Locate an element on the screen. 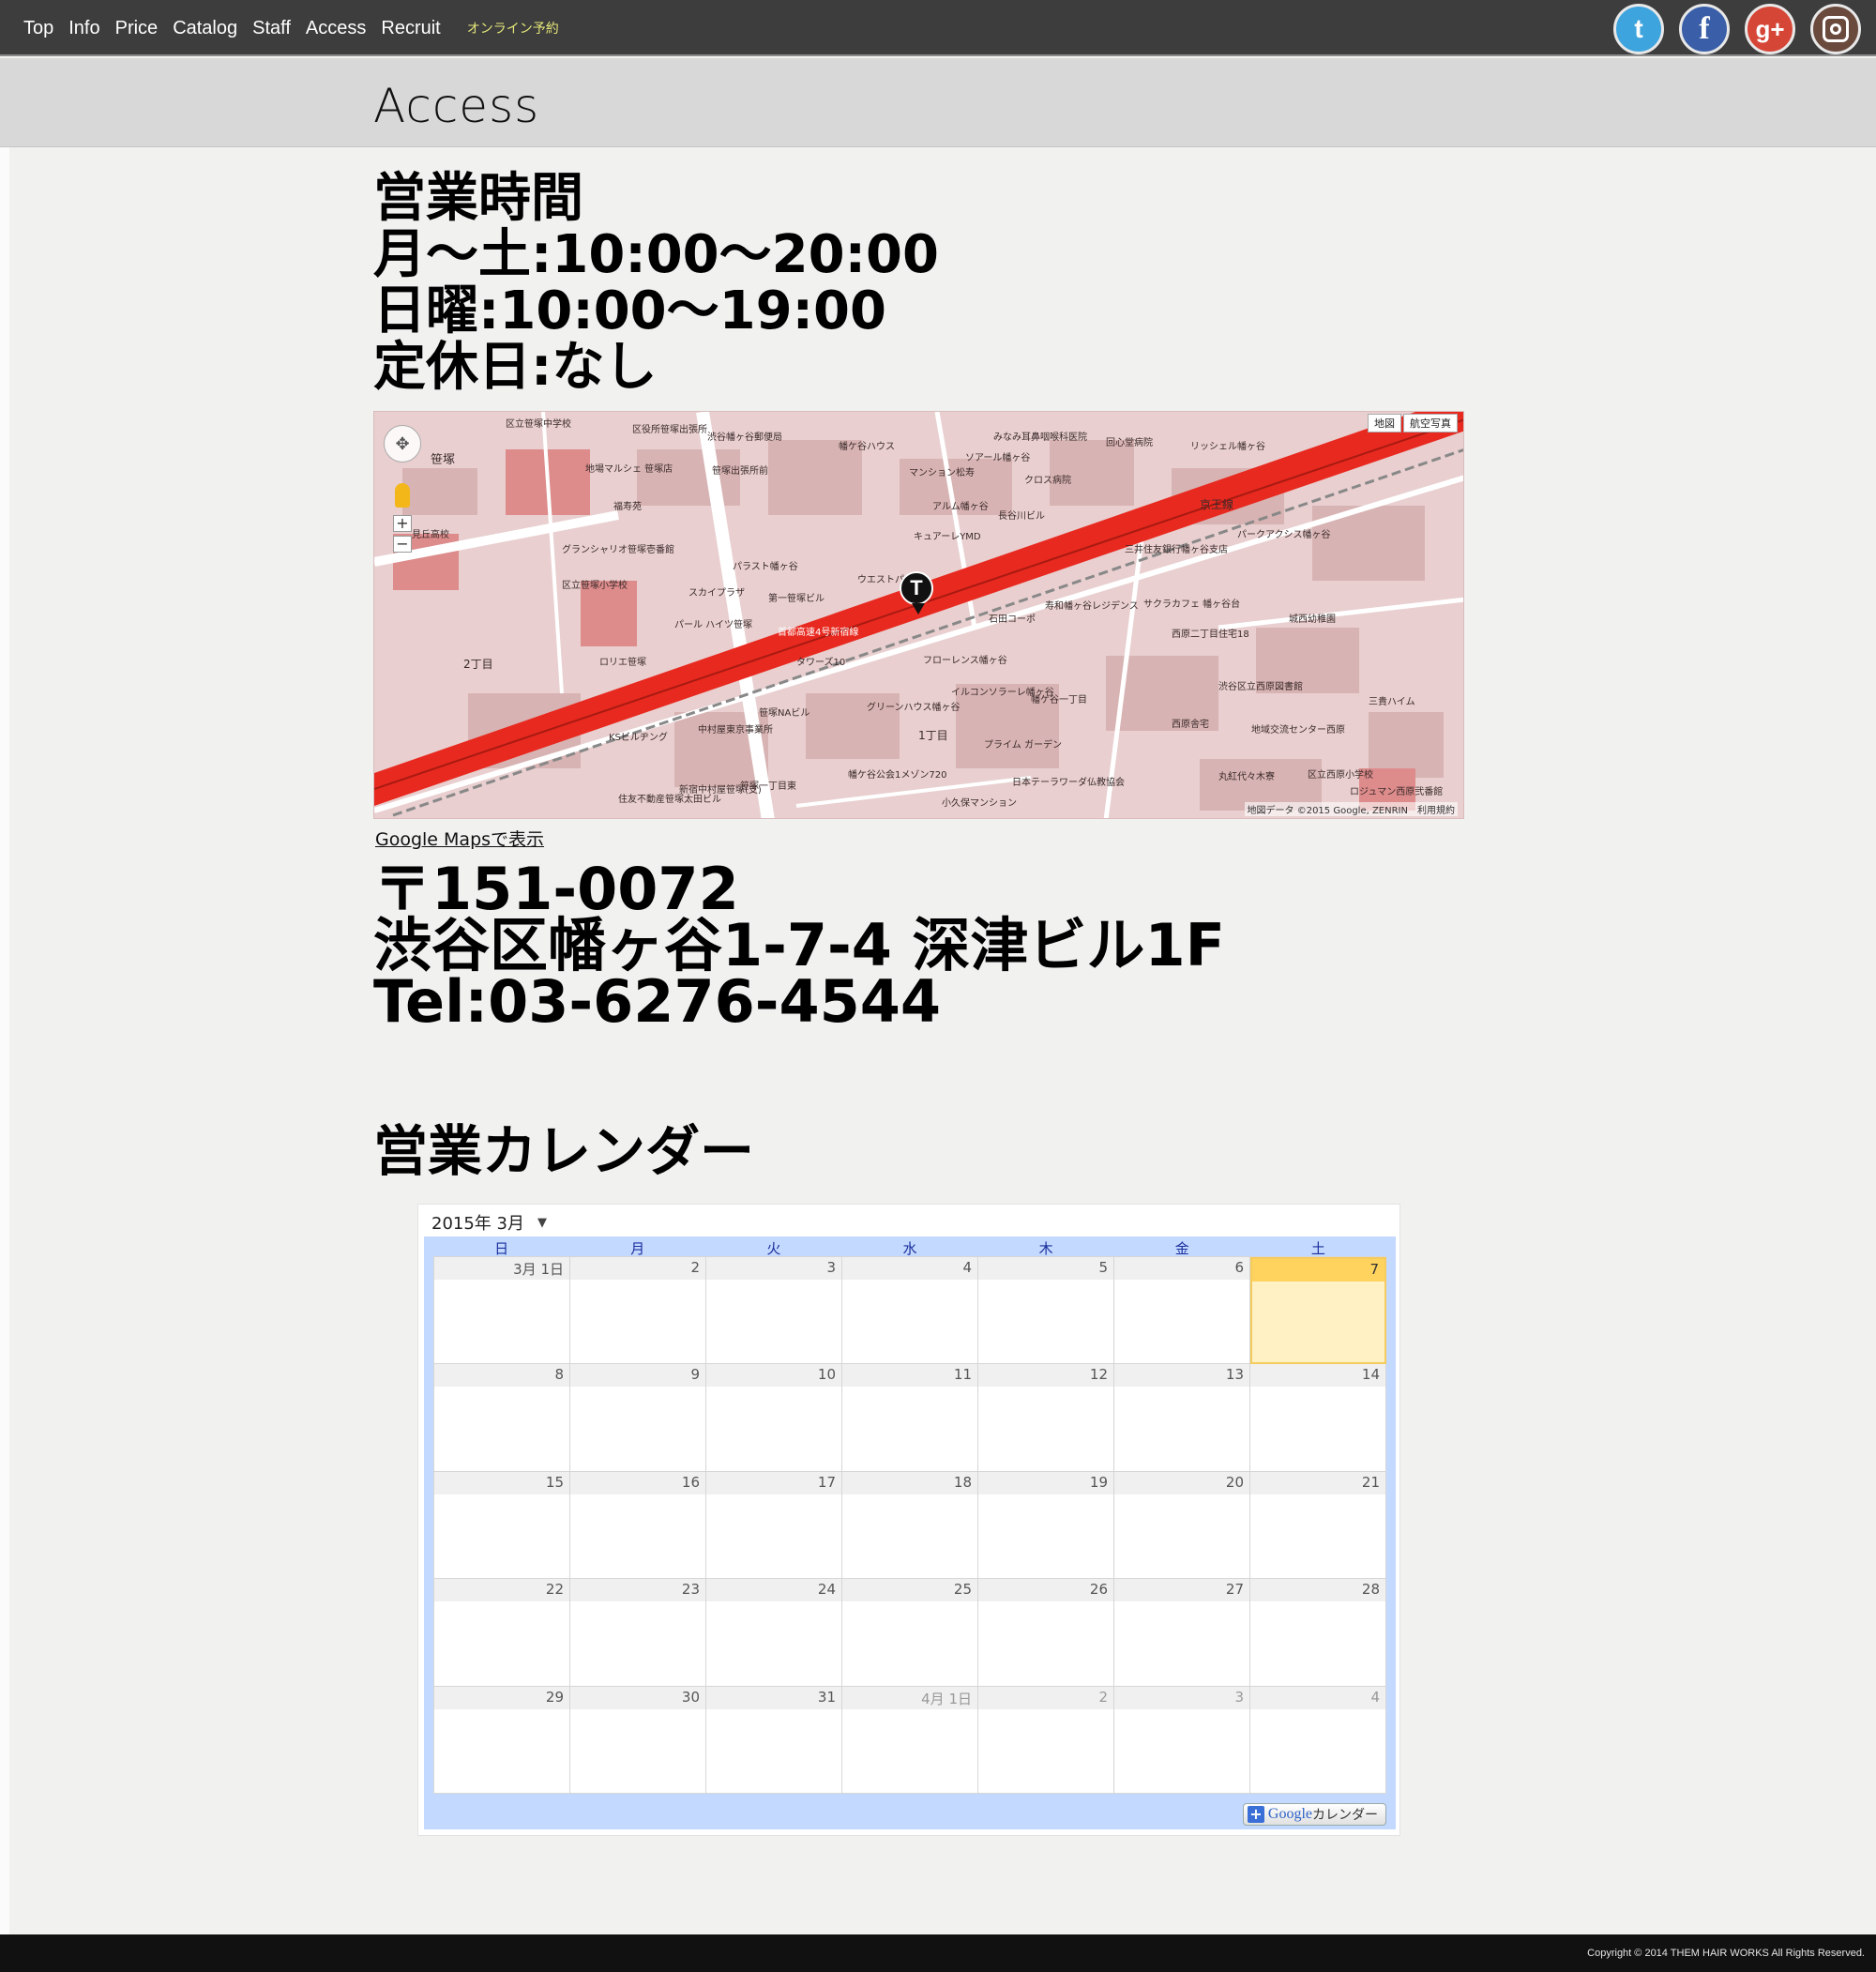 Image resolution: width=1876 pixels, height=1972 pixels. instagram-icon is located at coordinates (1835, 29).